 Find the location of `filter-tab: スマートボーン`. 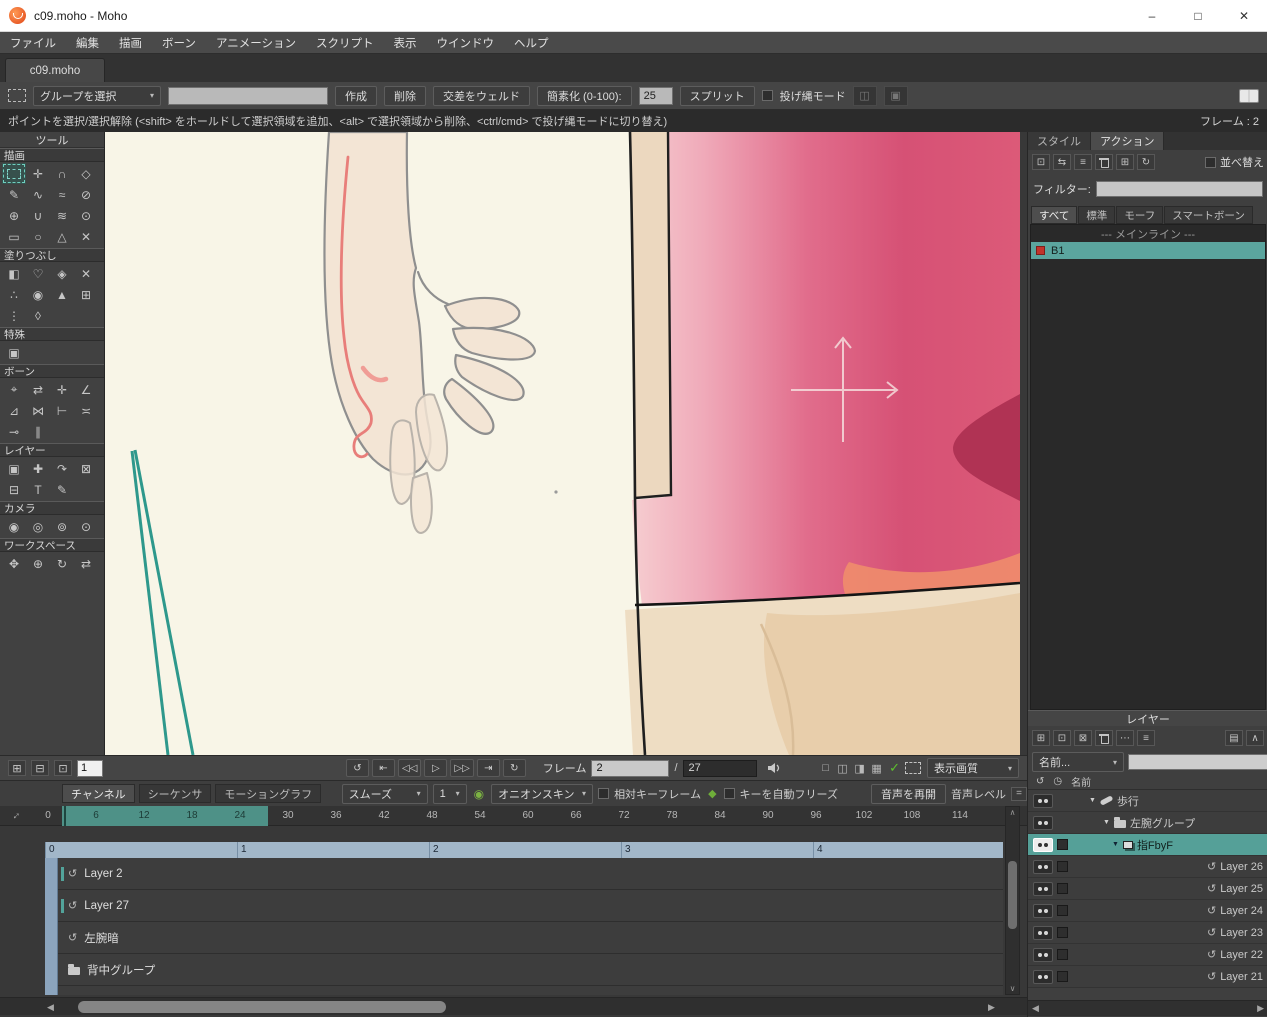

filter-tab: スマートボーン is located at coordinates (1208, 215).